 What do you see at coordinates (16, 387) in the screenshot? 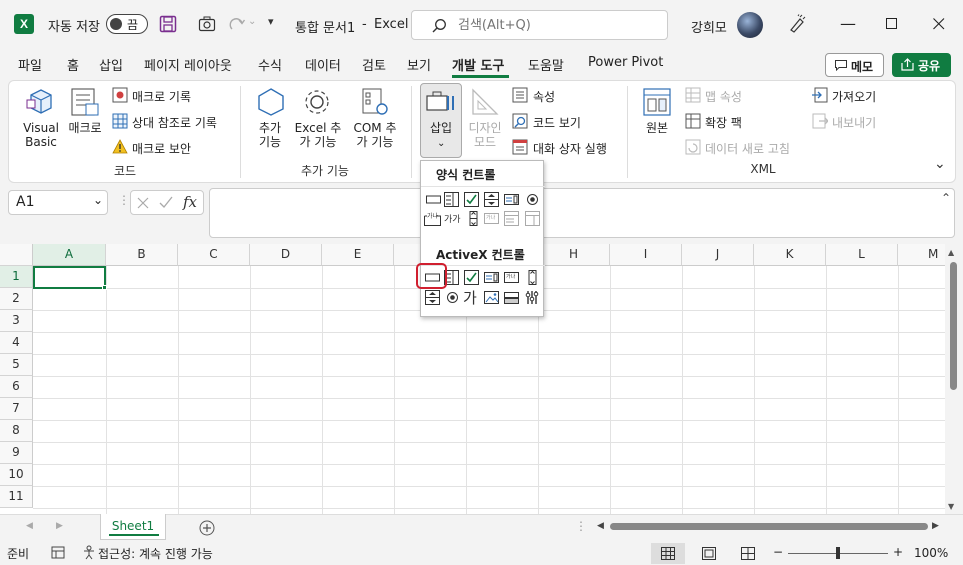
I see `row-header: 6` at bounding box center [16, 387].